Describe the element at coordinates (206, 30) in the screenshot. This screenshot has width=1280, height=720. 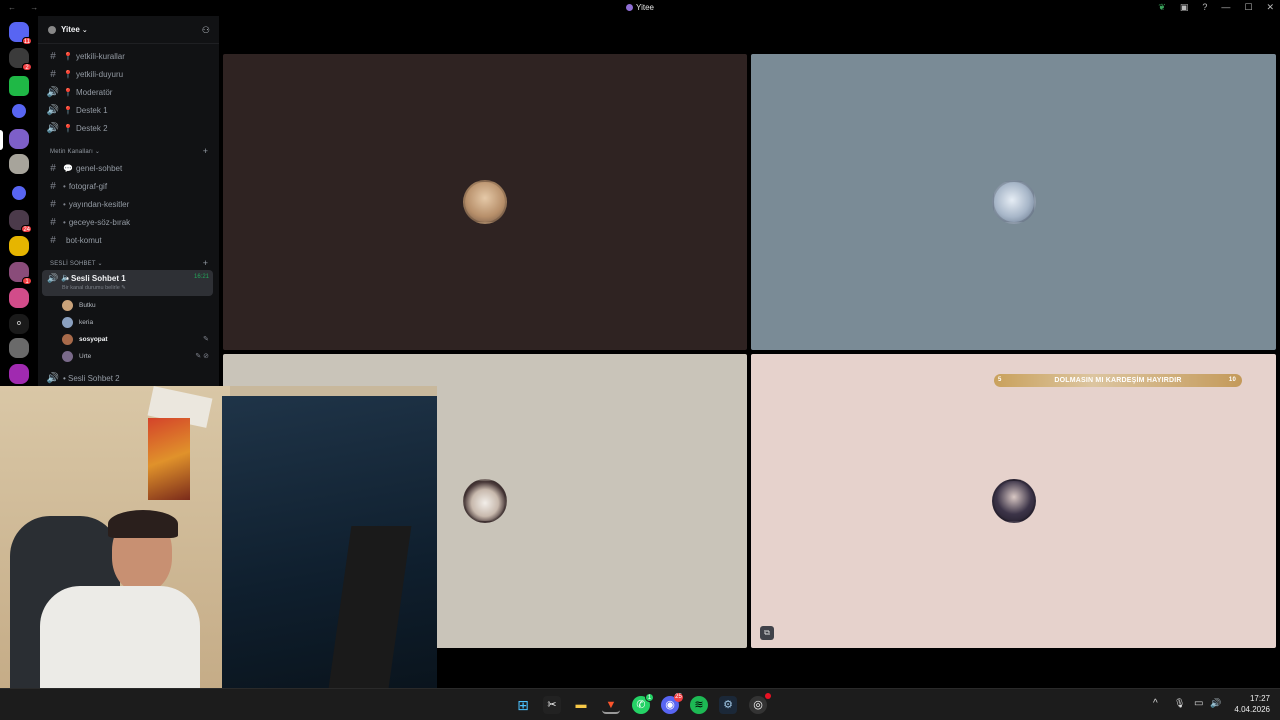
I see `add-user-icon: ⚇` at that location.